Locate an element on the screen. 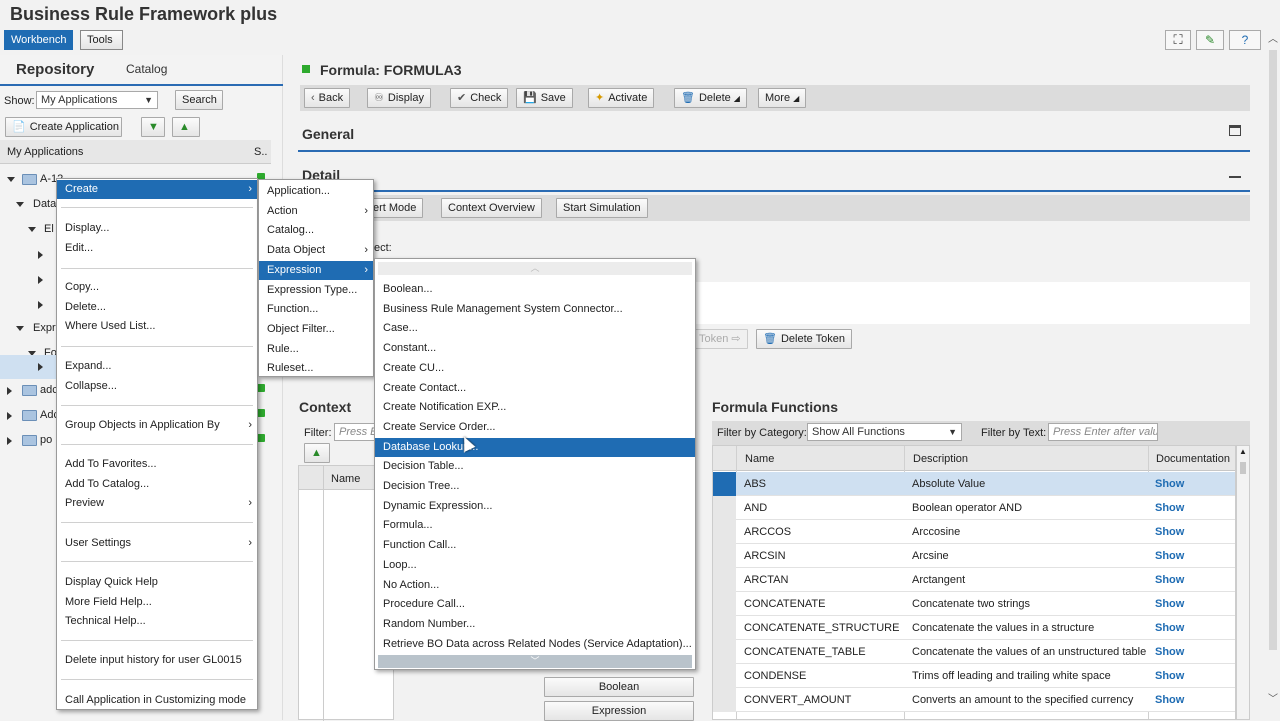 The height and width of the screenshot is (721, 1280). check-button: ✔ Check is located at coordinates (479, 98).